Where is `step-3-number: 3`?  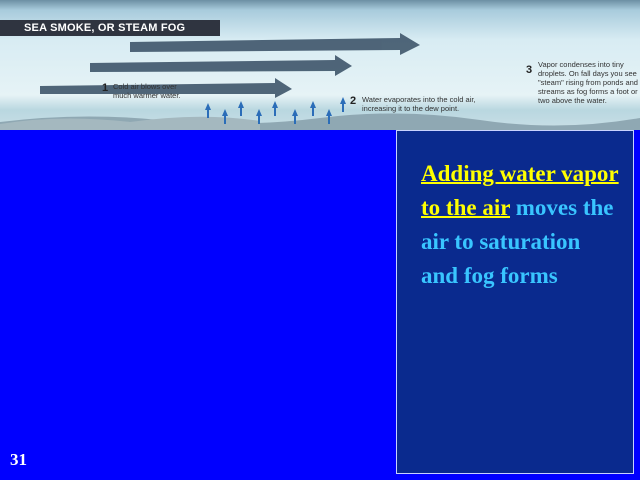
step-3-number: 3 is located at coordinates (529, 70).